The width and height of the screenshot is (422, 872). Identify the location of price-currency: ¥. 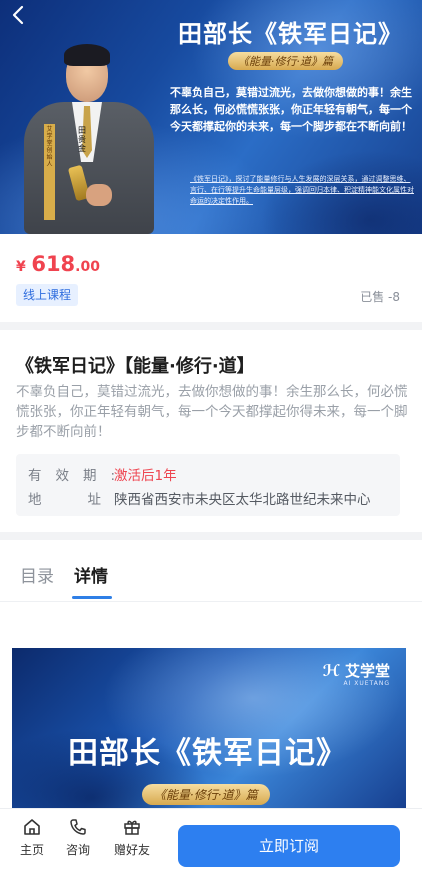
(21, 267).